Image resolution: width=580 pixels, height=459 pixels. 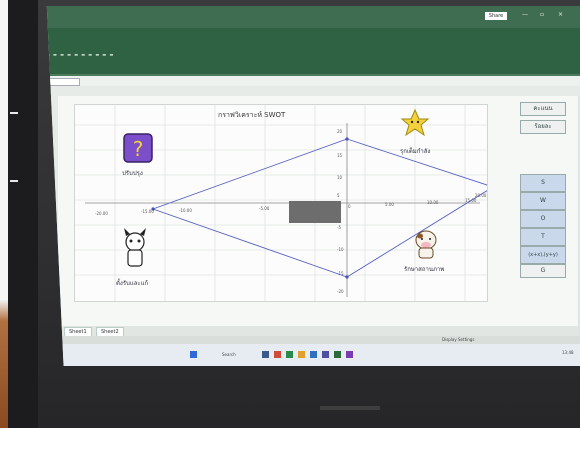 I want to click on swot-cell-formula: (x+x),(y+y), so click(x=543, y=255).